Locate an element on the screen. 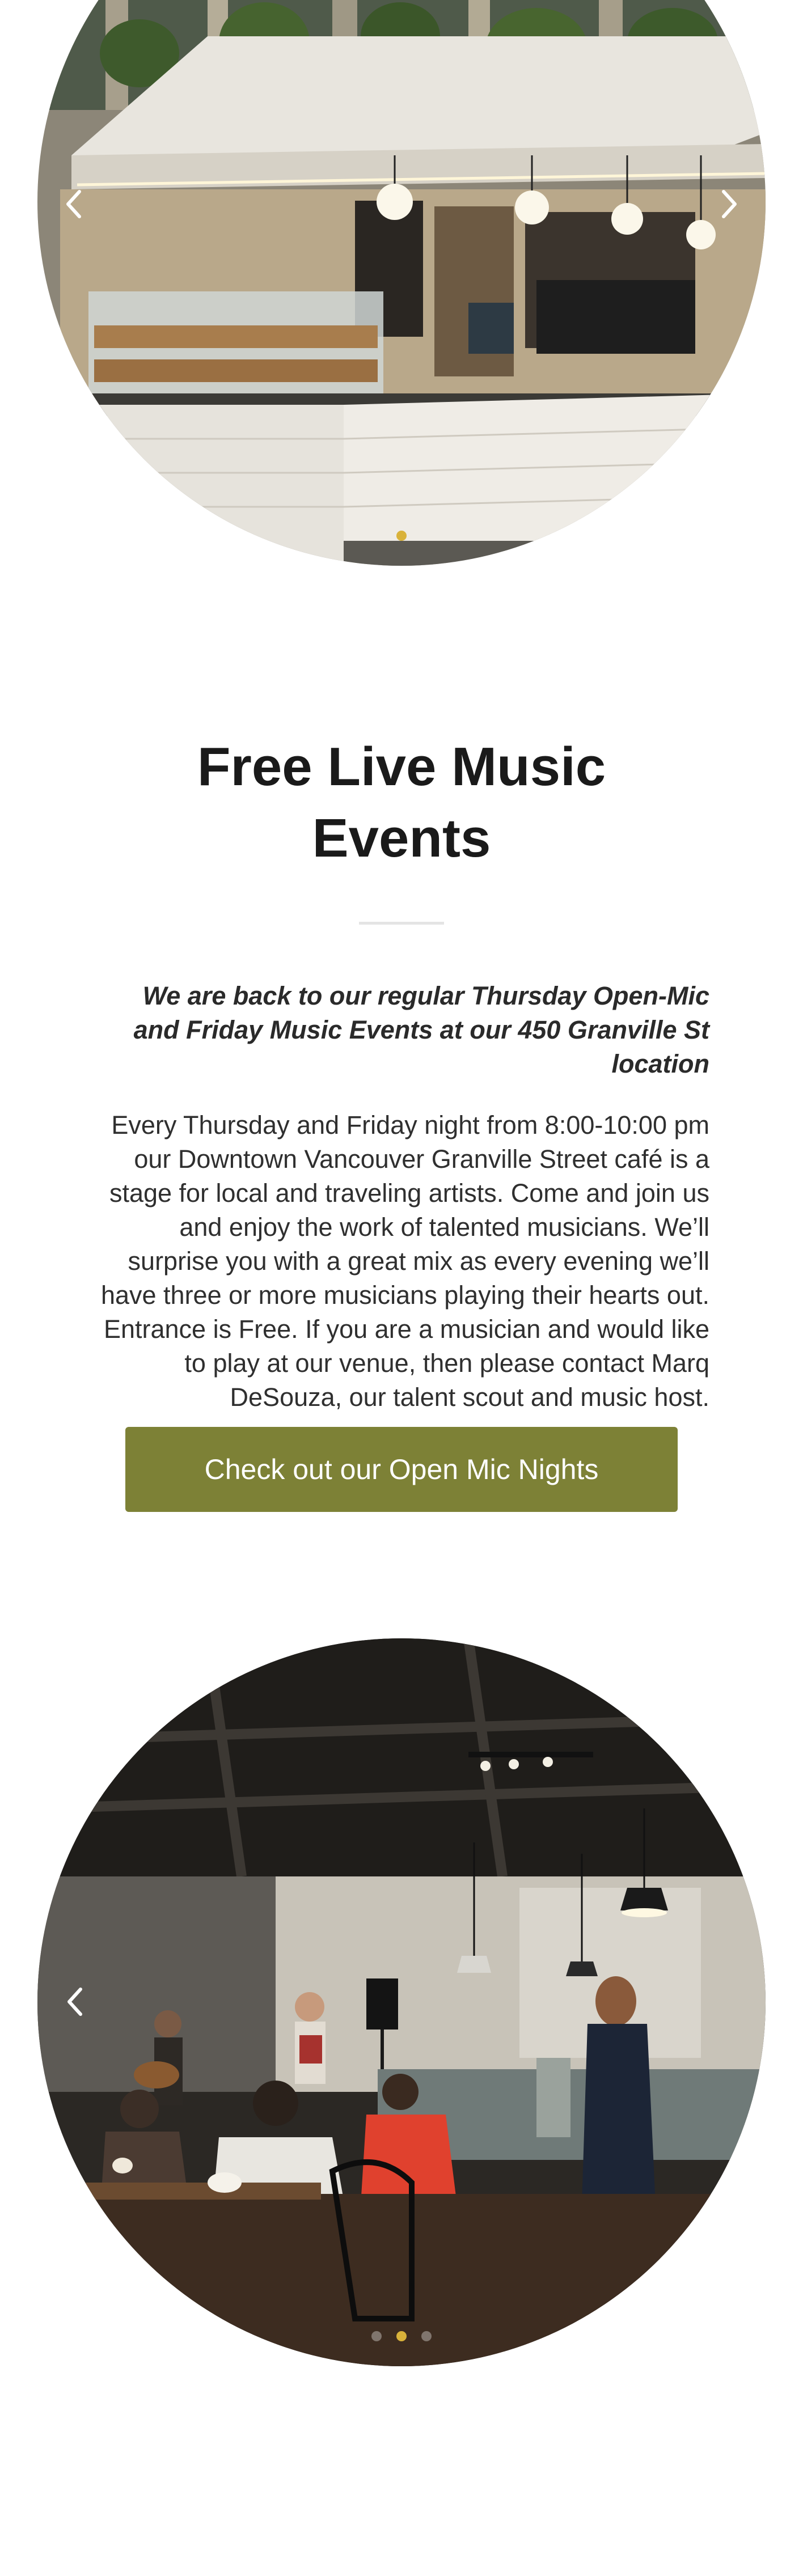 The height and width of the screenshot is (2576, 803). slider-next-arrow is located at coordinates (729, 204).